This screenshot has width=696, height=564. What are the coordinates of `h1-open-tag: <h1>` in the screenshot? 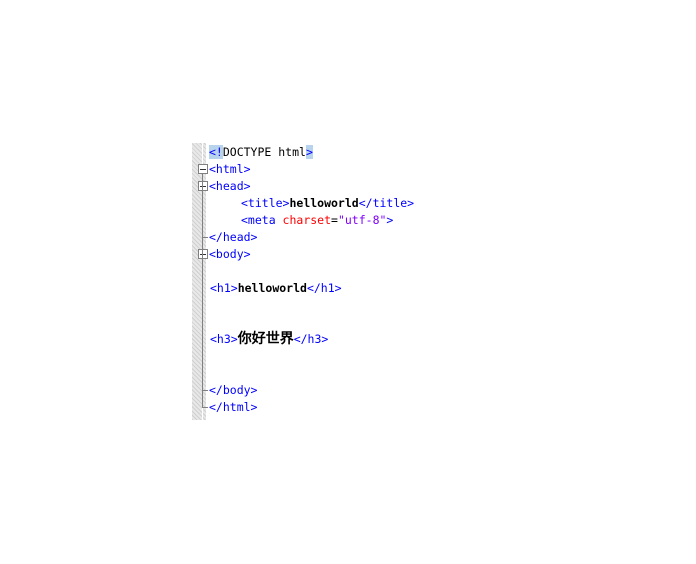 It's located at (224, 288).